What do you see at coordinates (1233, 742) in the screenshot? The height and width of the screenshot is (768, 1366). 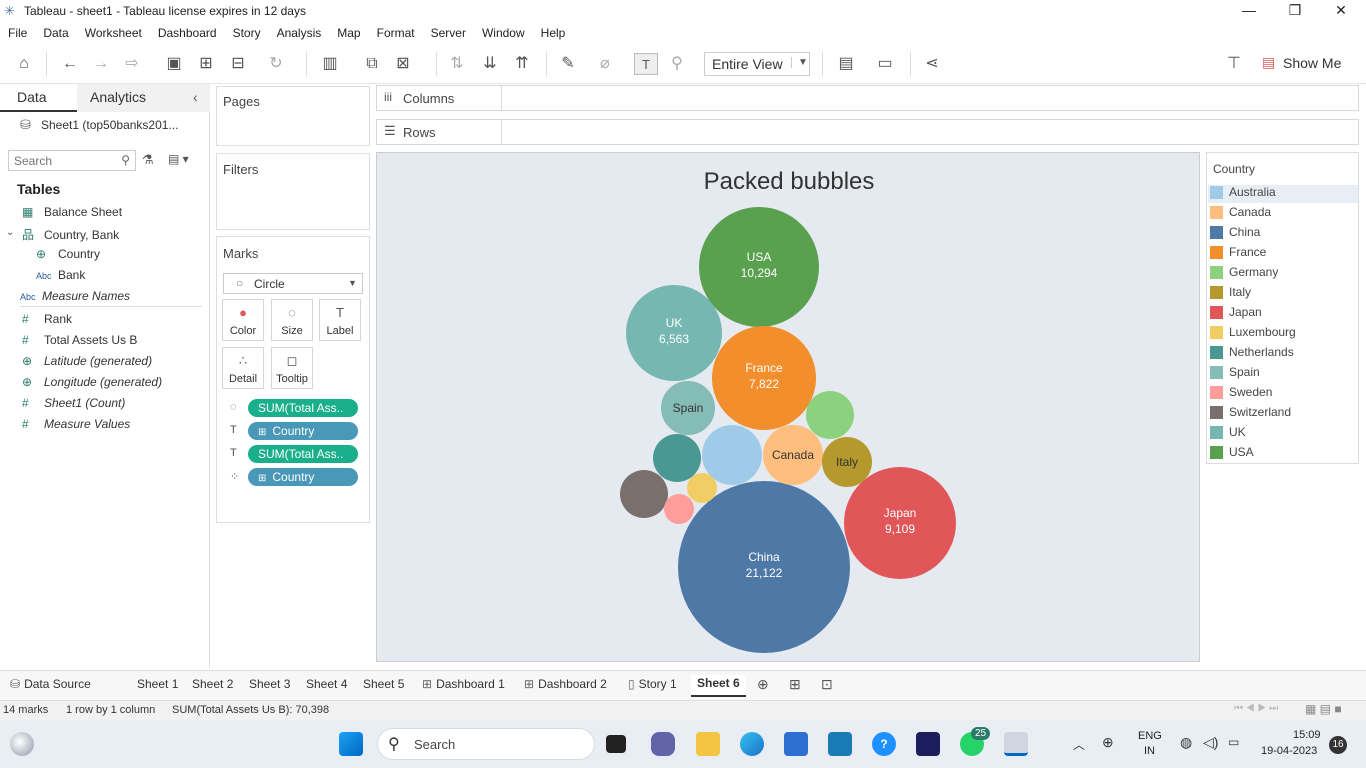 I see `battery-icon: ▭` at bounding box center [1233, 742].